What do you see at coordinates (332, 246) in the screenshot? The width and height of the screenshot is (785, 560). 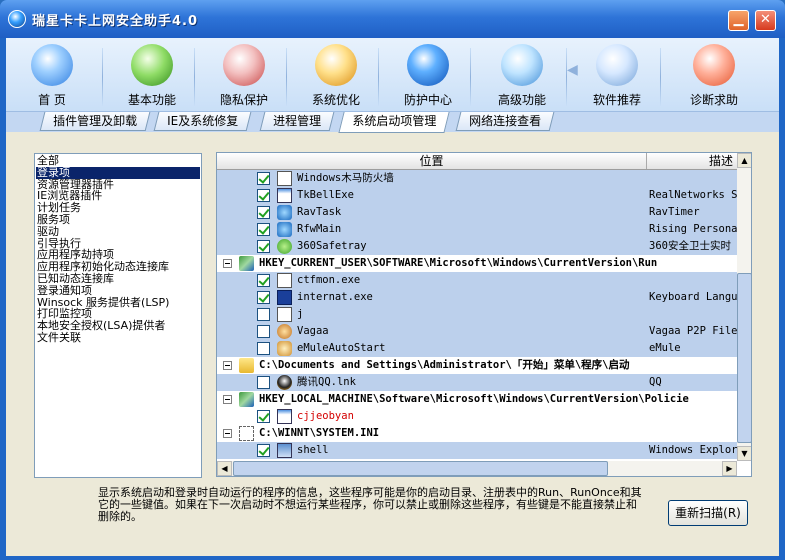 I see `item-name: 360Safetray` at bounding box center [332, 246].